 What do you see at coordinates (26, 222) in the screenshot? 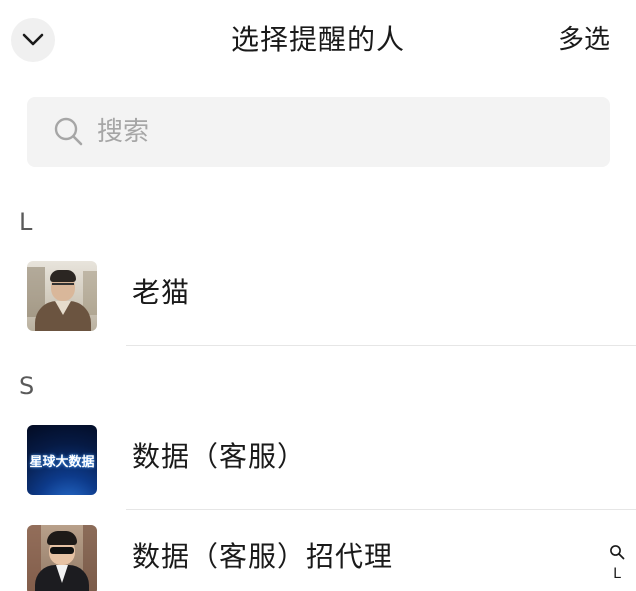
I see `section-header-l: L` at bounding box center [26, 222].